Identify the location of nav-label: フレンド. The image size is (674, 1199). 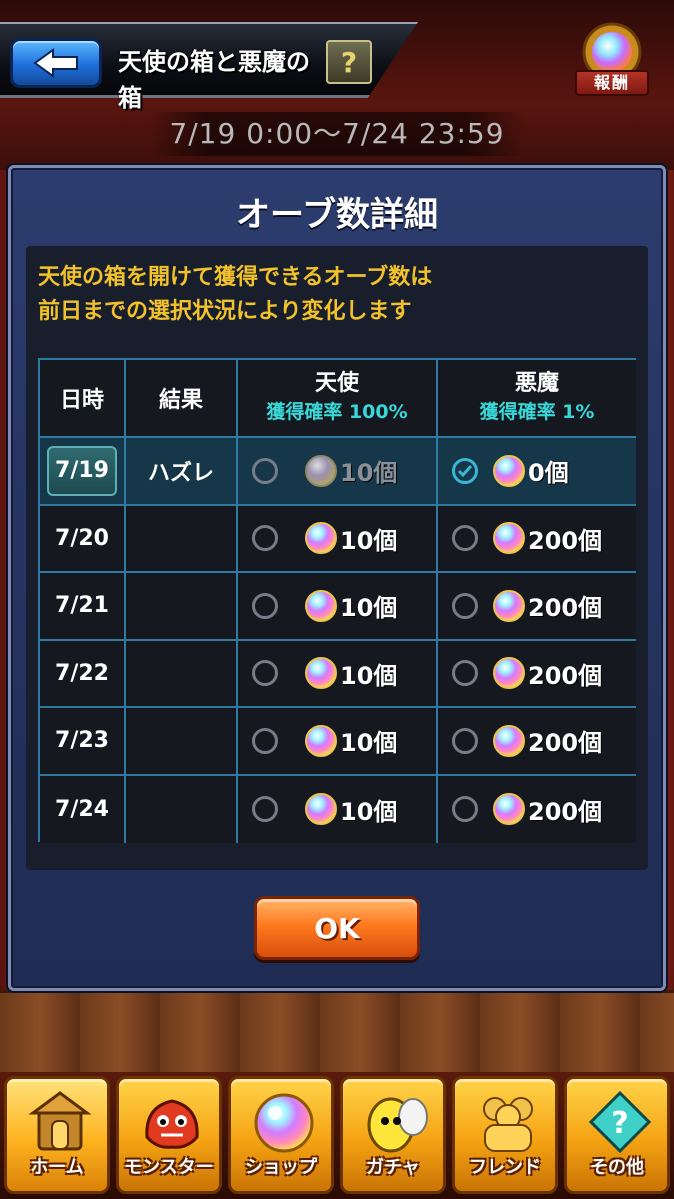
(505, 1167).